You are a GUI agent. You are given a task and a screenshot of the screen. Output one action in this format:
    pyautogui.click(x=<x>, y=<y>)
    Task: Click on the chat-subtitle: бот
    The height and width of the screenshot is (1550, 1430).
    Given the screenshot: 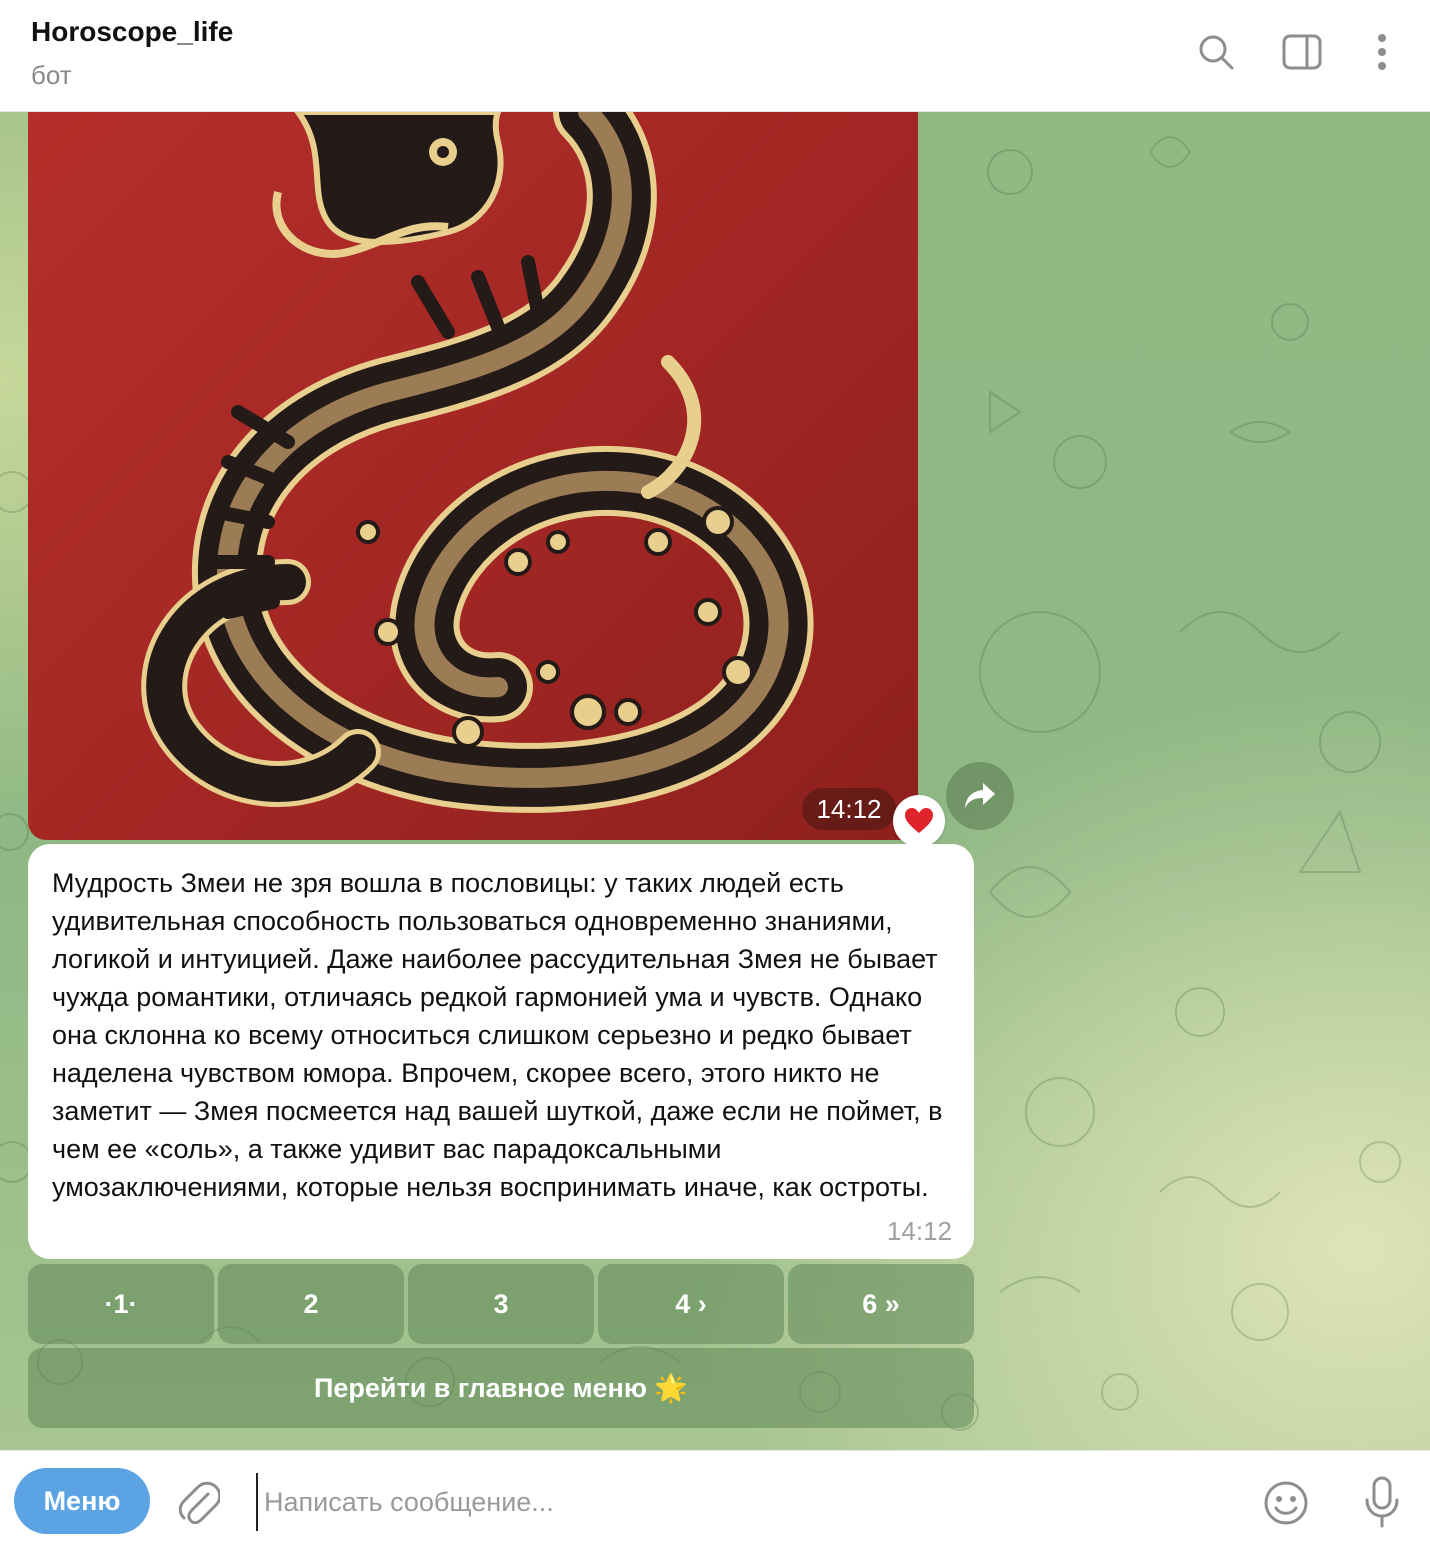 What is the action you would take?
    pyautogui.click(x=51, y=75)
    